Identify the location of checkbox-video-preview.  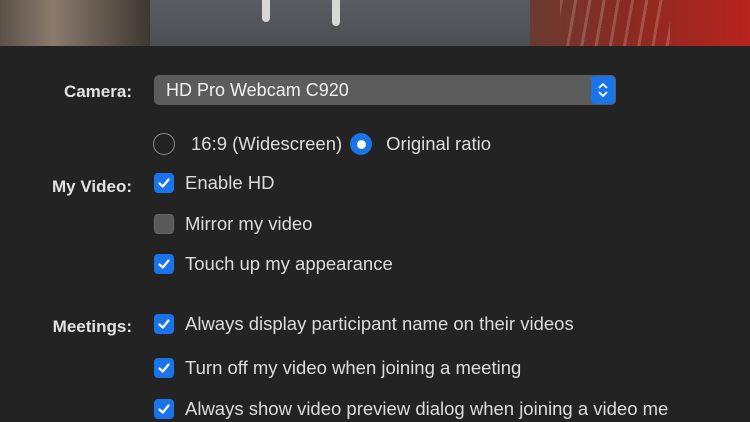
(164, 409).